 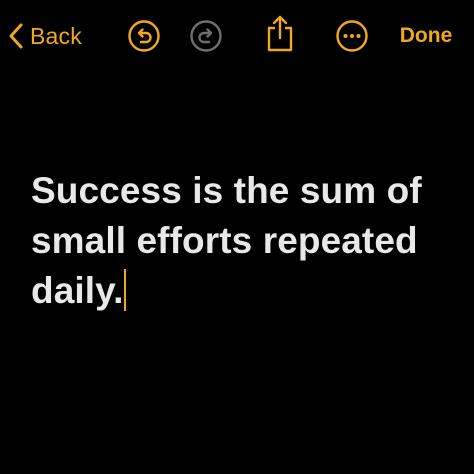 I want to click on redo-icon, so click(x=206, y=38).